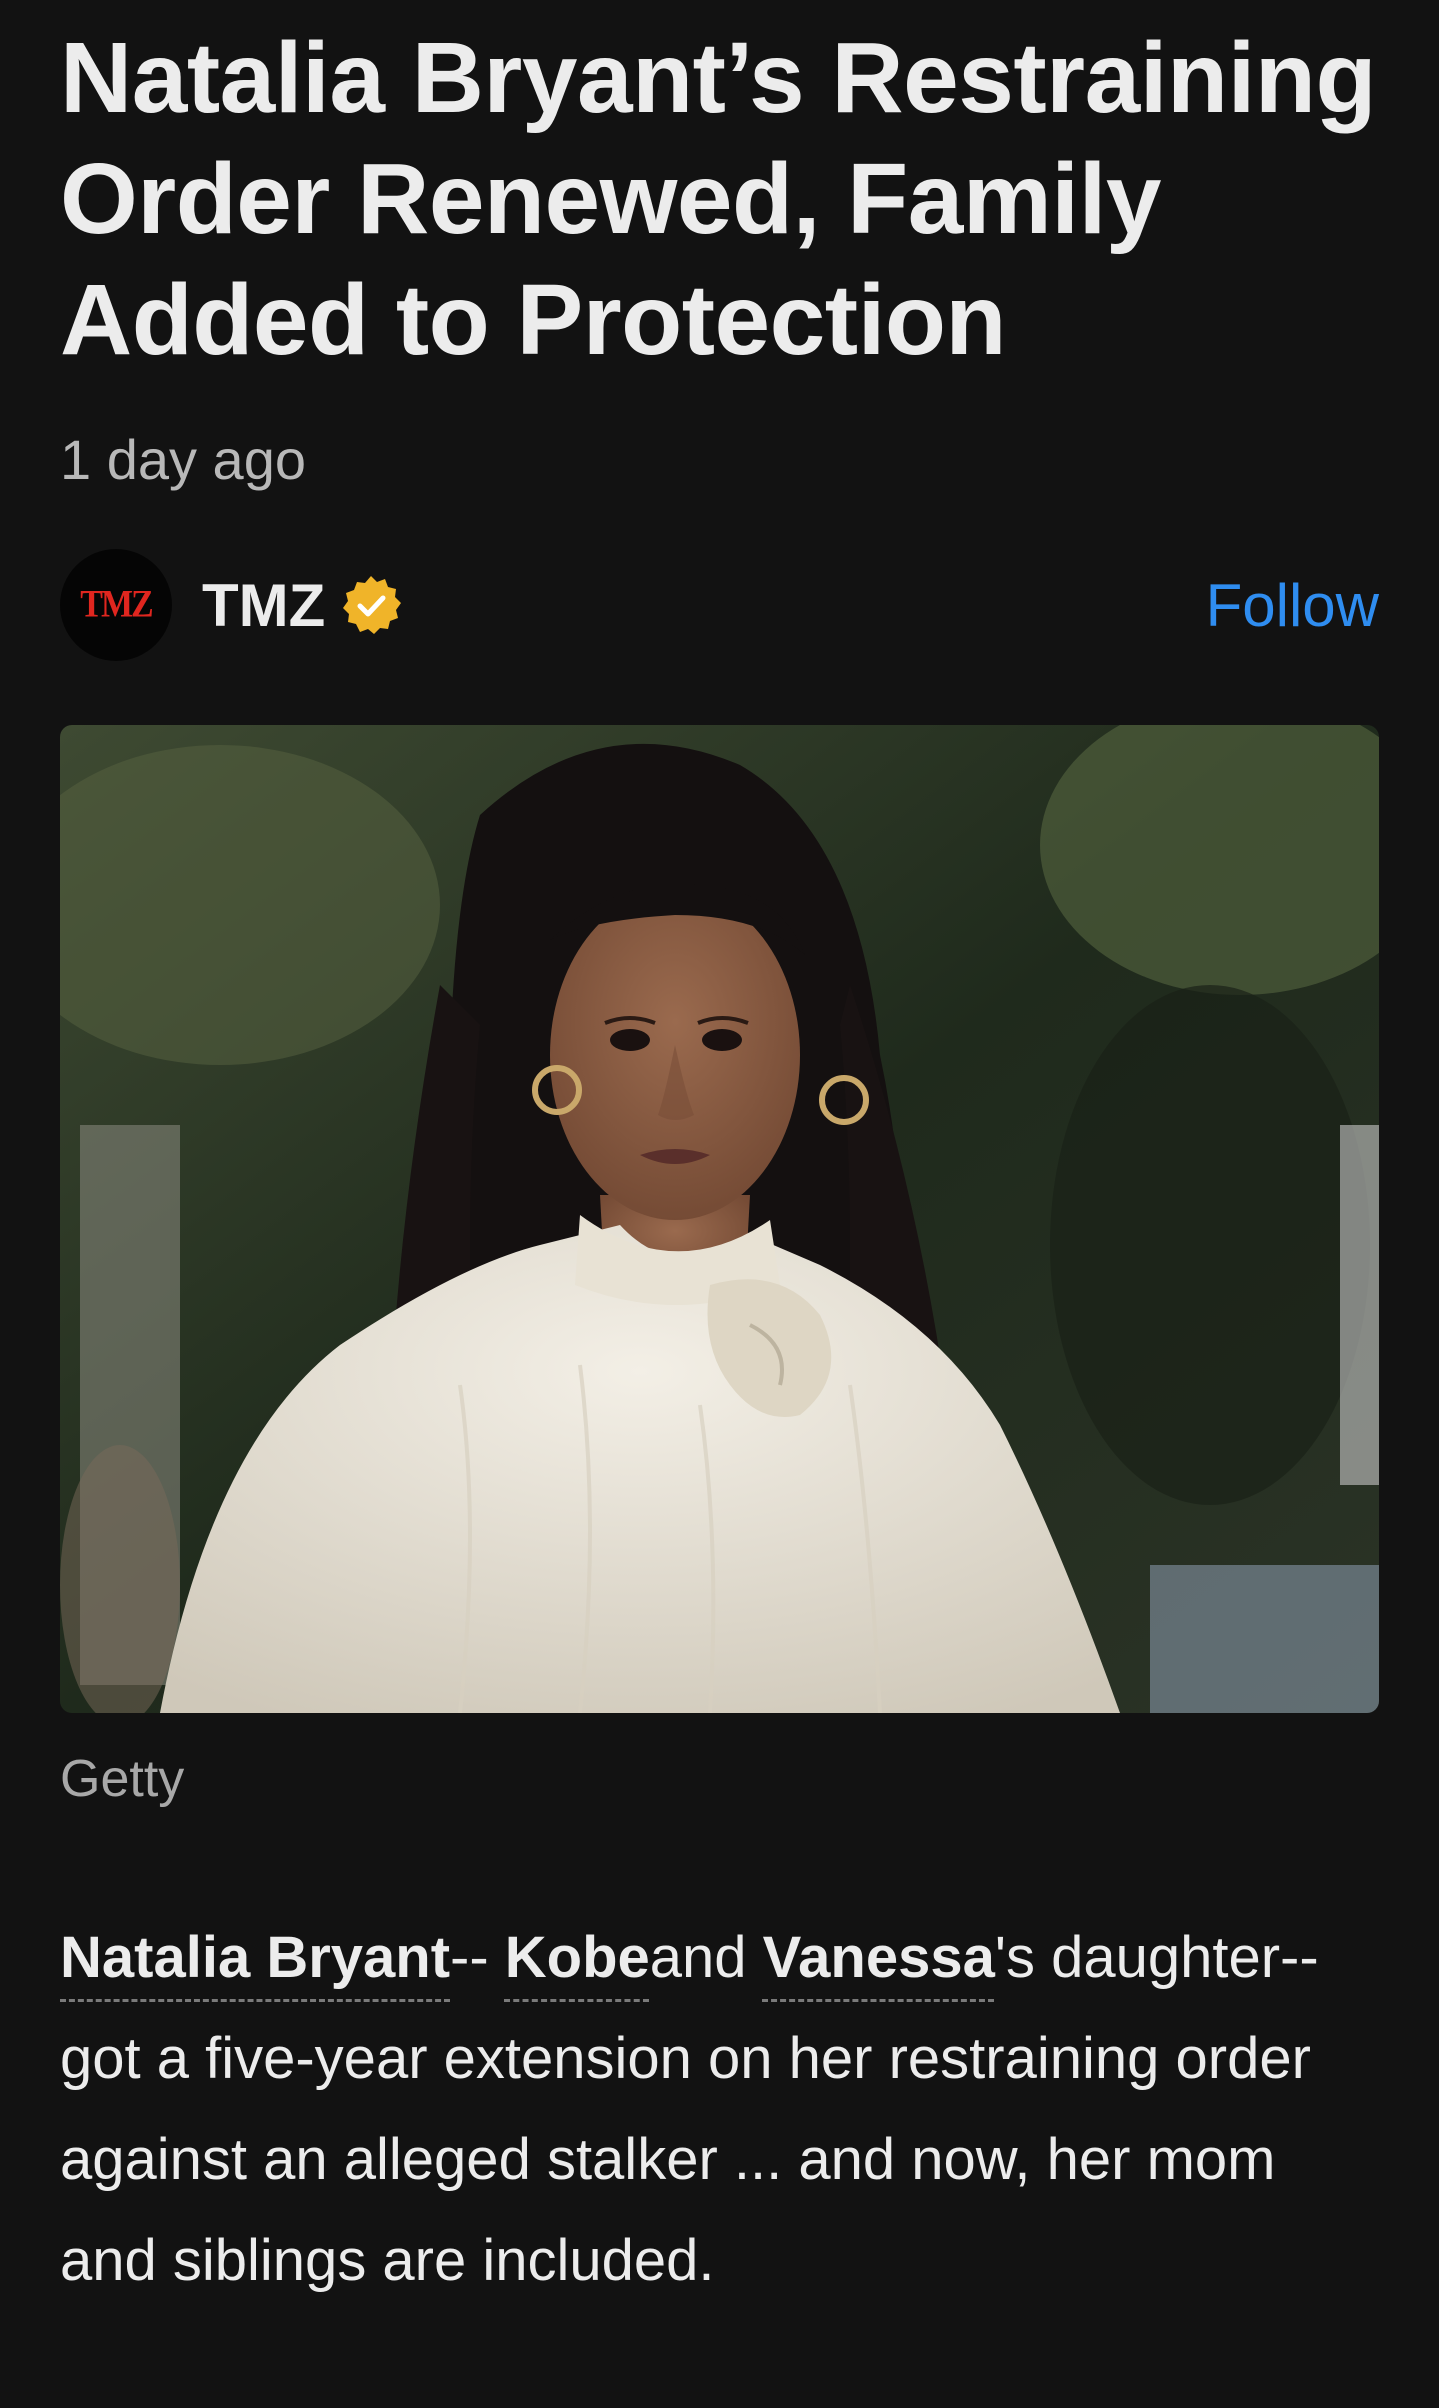  I want to click on link-kobe: Kobe, so click(577, 1957).